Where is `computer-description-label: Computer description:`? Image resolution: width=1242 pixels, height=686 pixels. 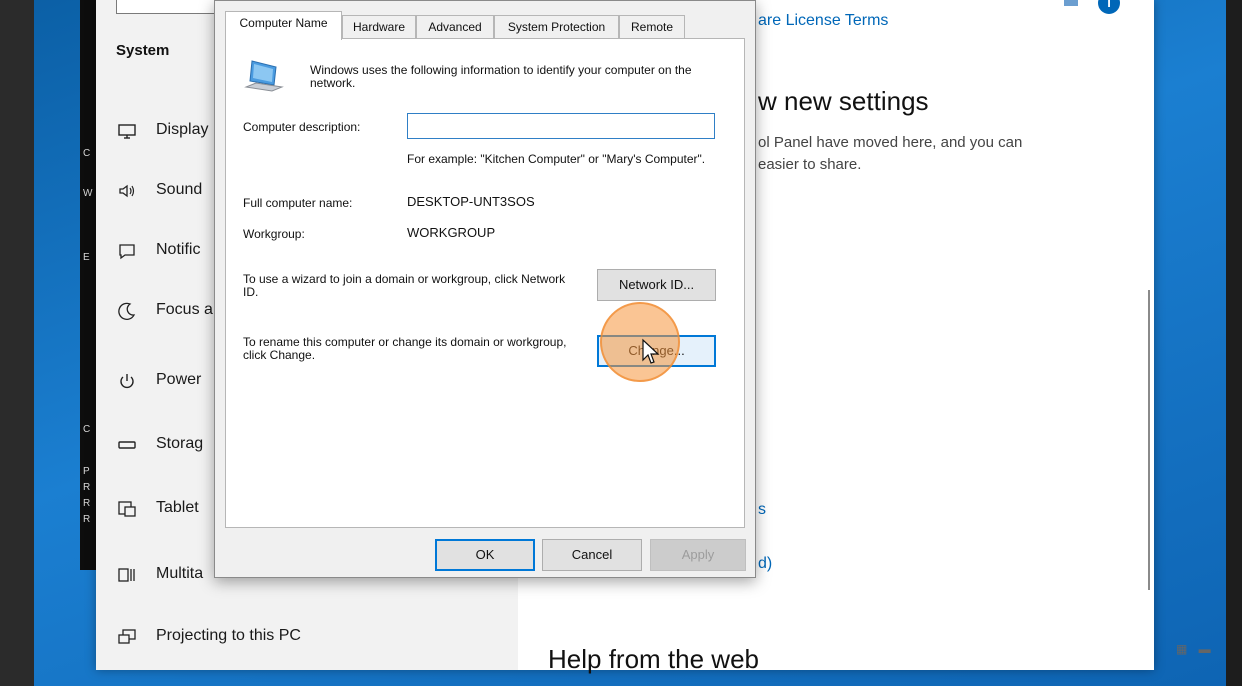
computer-description-label: Computer description: is located at coordinates (302, 127).